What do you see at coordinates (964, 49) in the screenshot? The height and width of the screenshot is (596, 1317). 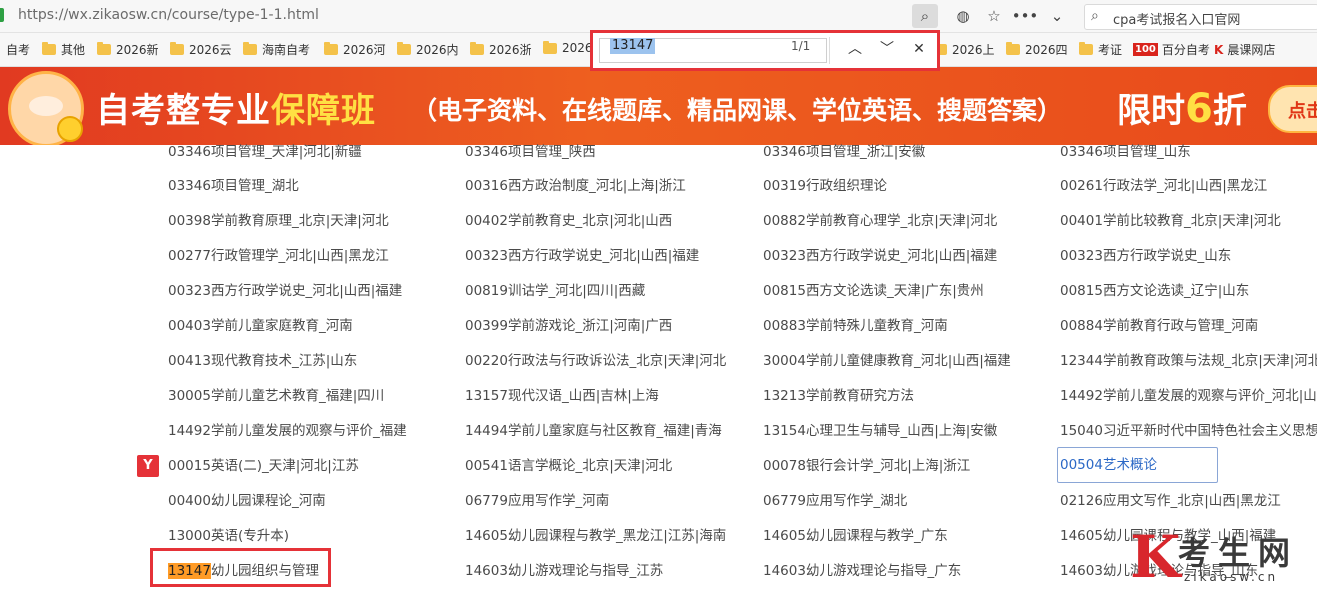 I see `bookmark-folder: 2026上` at bounding box center [964, 49].